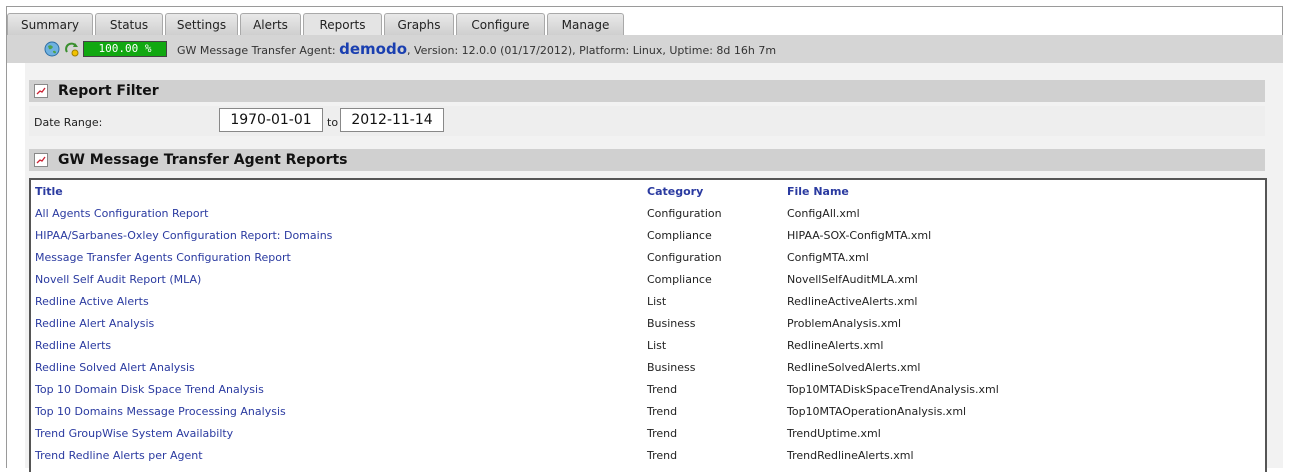  What do you see at coordinates (108, 91) in the screenshot?
I see `report-filter-title: Report Filter` at bounding box center [108, 91].